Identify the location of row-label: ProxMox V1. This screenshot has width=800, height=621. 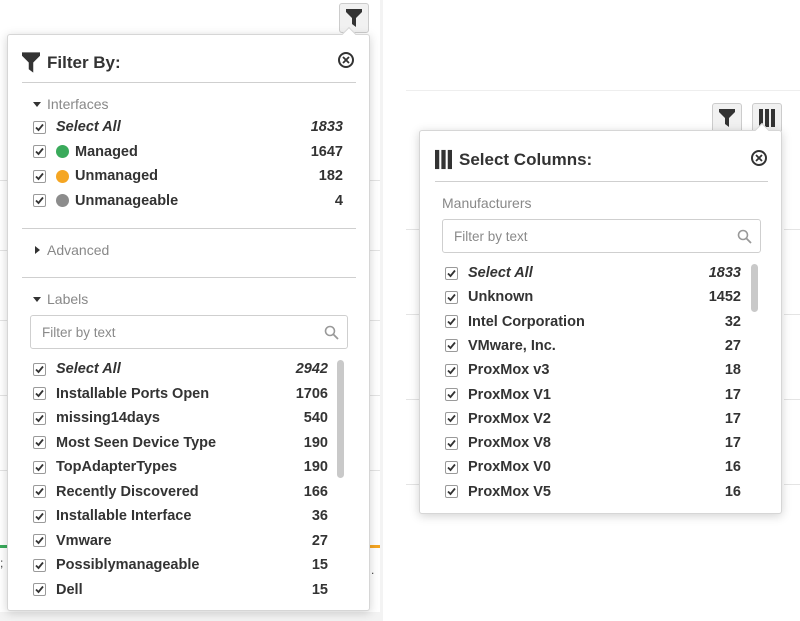
(509, 394).